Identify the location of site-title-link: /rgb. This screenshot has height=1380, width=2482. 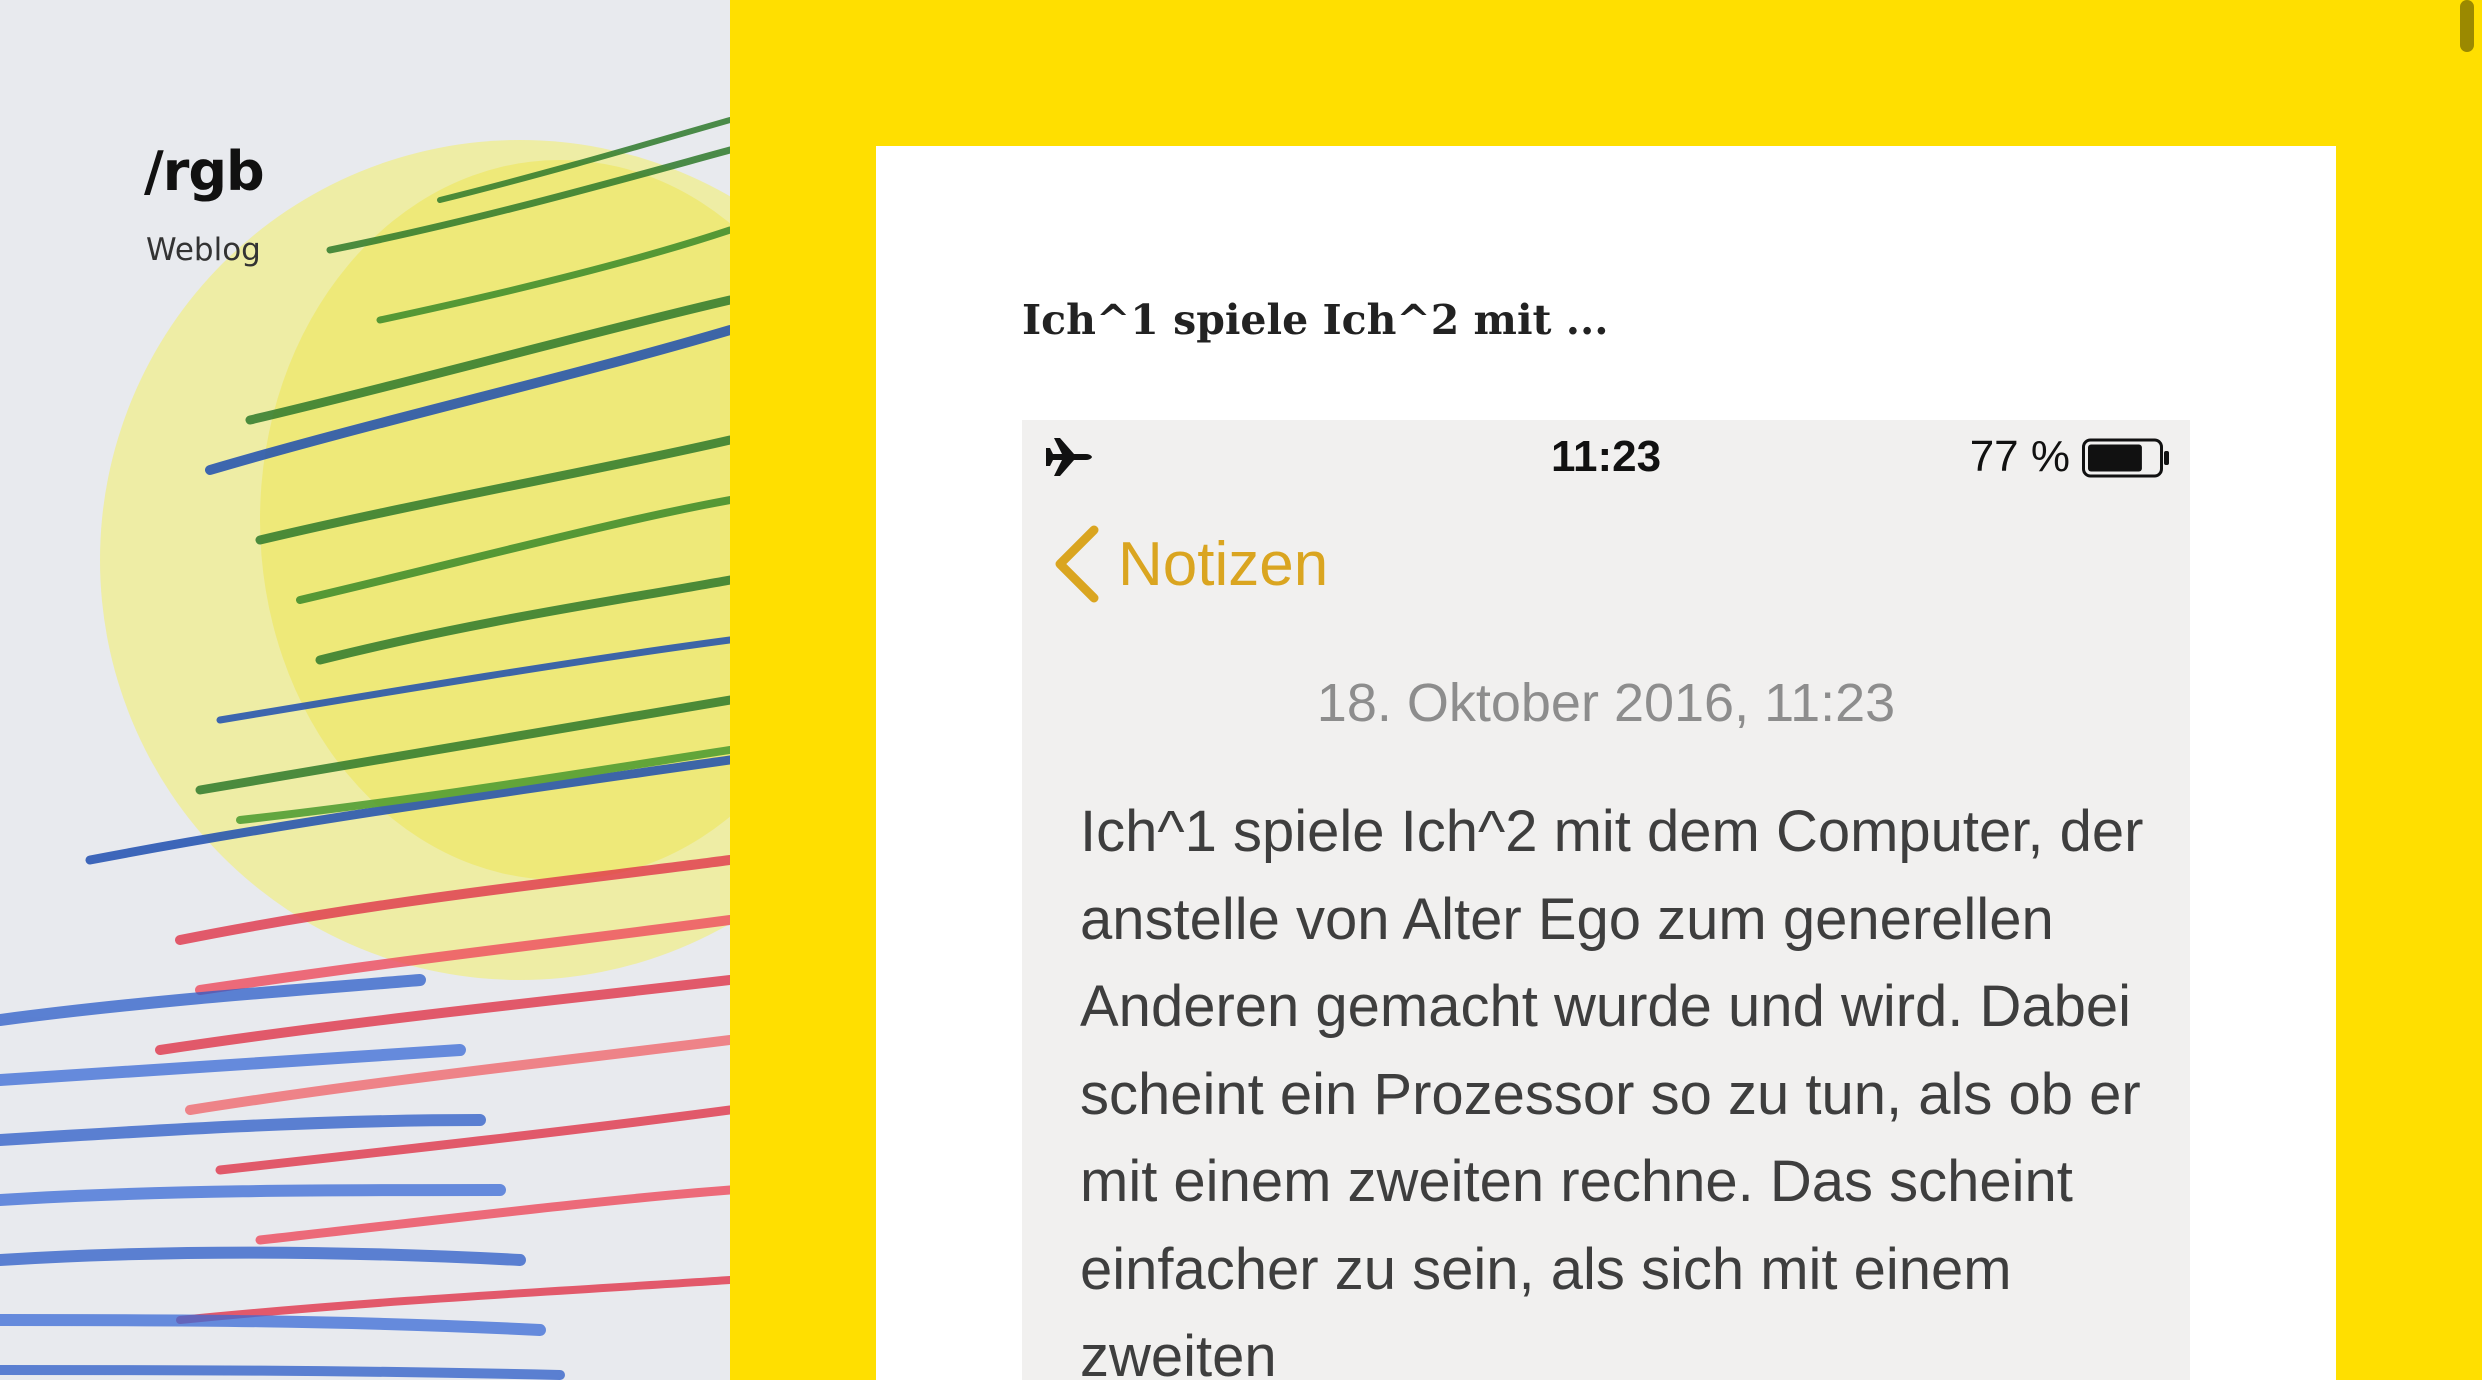
(204, 171).